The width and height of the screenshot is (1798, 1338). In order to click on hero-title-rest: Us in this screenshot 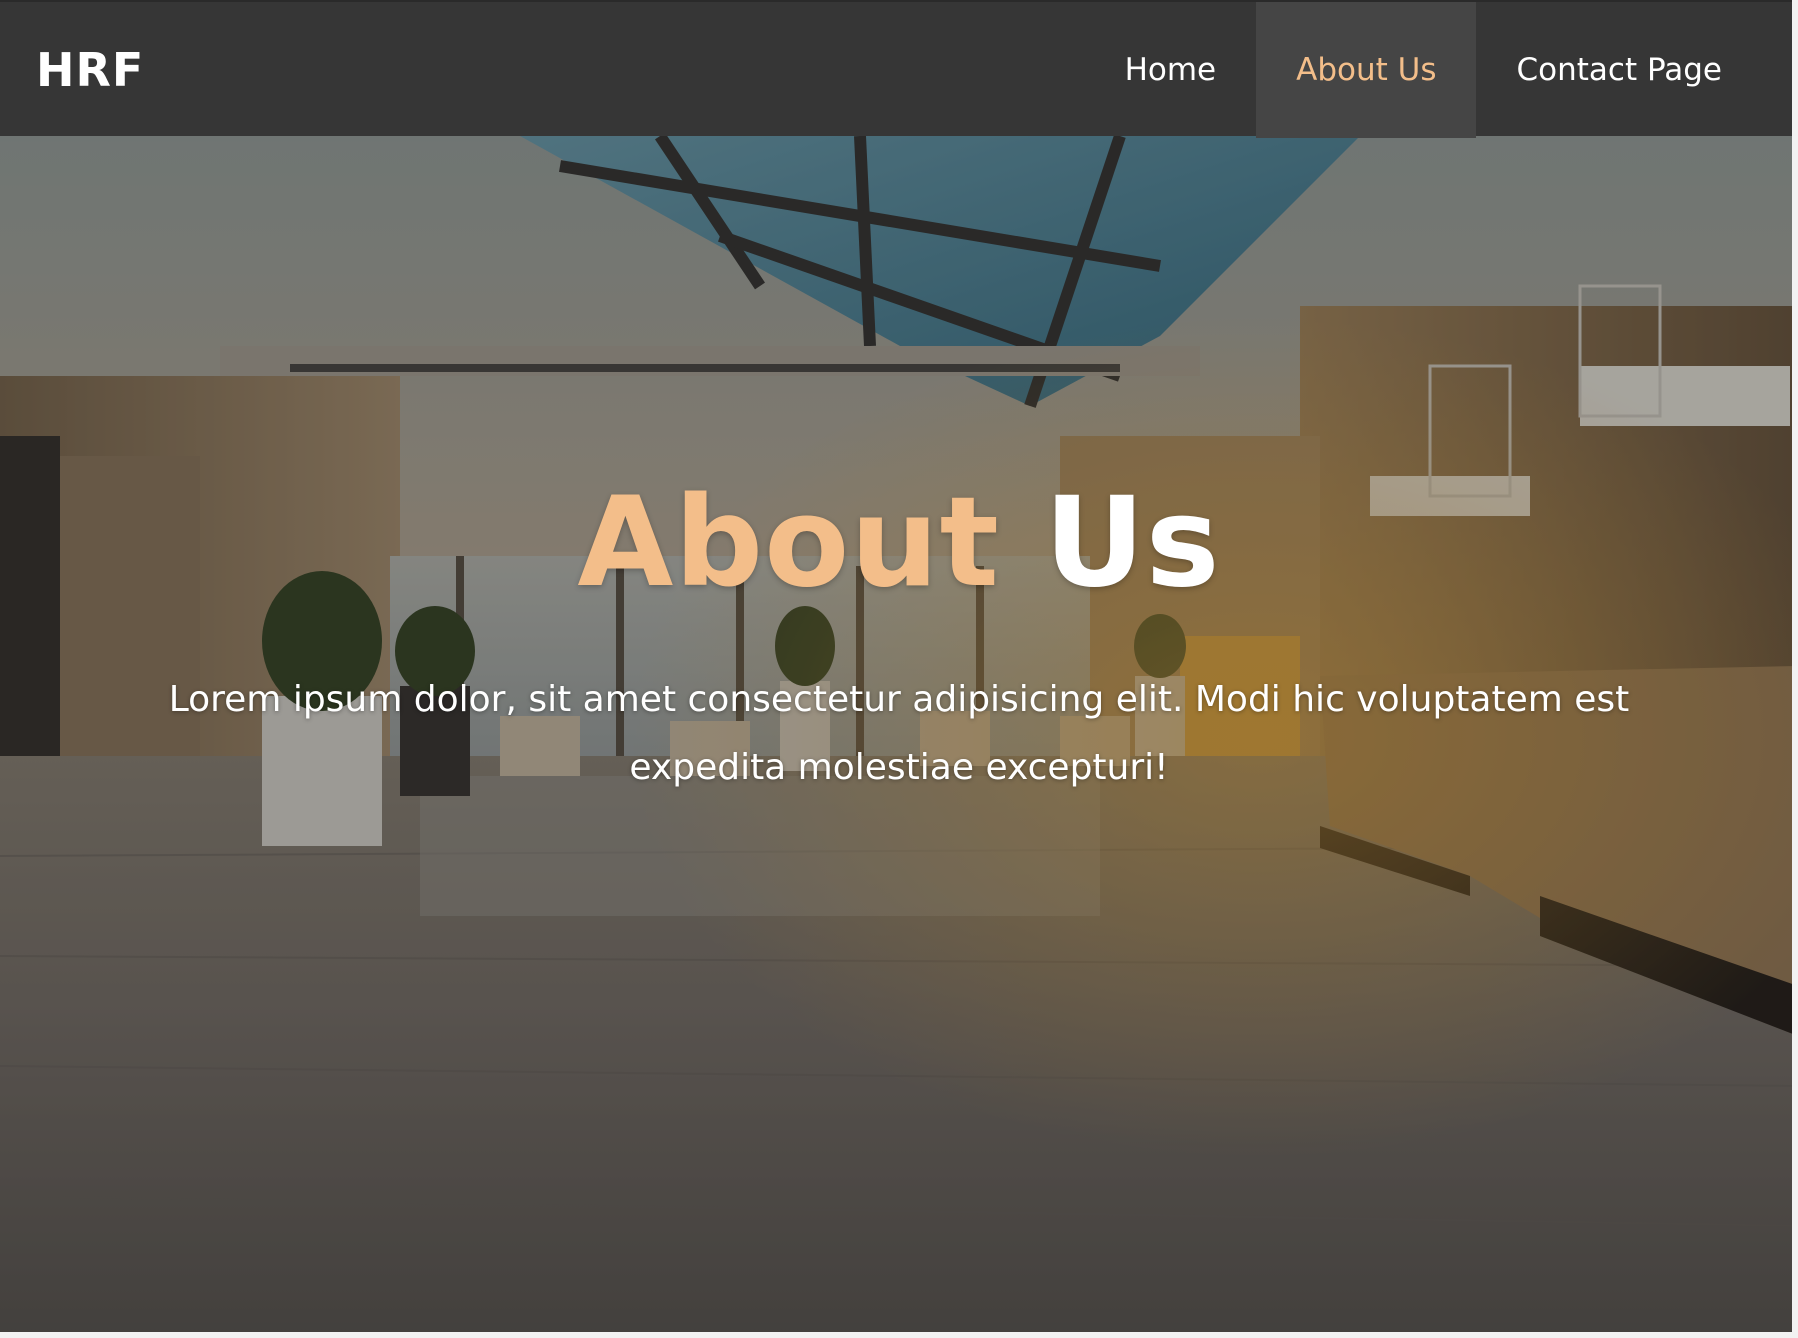, I will do `click(1132, 543)`.